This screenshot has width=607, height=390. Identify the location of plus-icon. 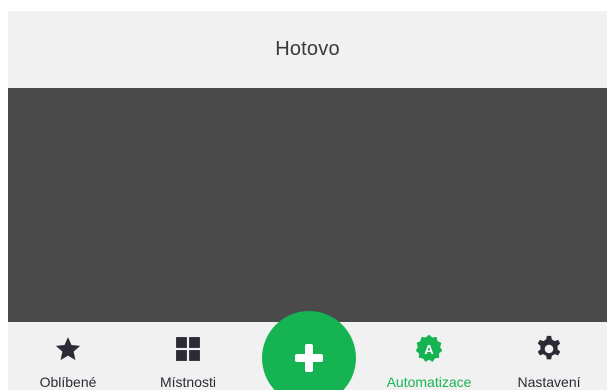
(309, 358).